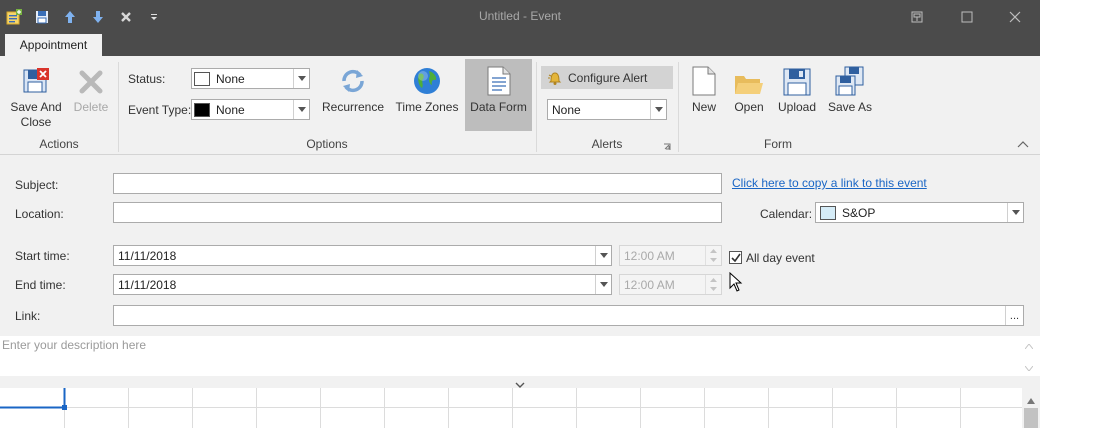 The width and height of the screenshot is (1112, 428). What do you see at coordinates (427, 107) in the screenshot?
I see `time-zones-label: Time Zones` at bounding box center [427, 107].